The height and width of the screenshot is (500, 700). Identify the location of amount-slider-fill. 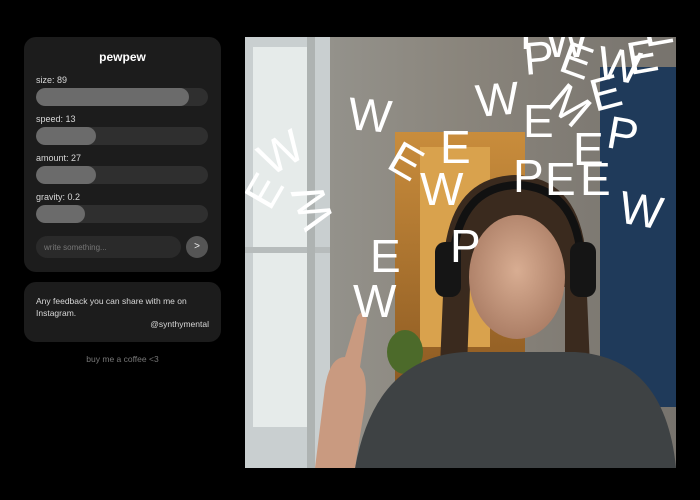
(66, 175).